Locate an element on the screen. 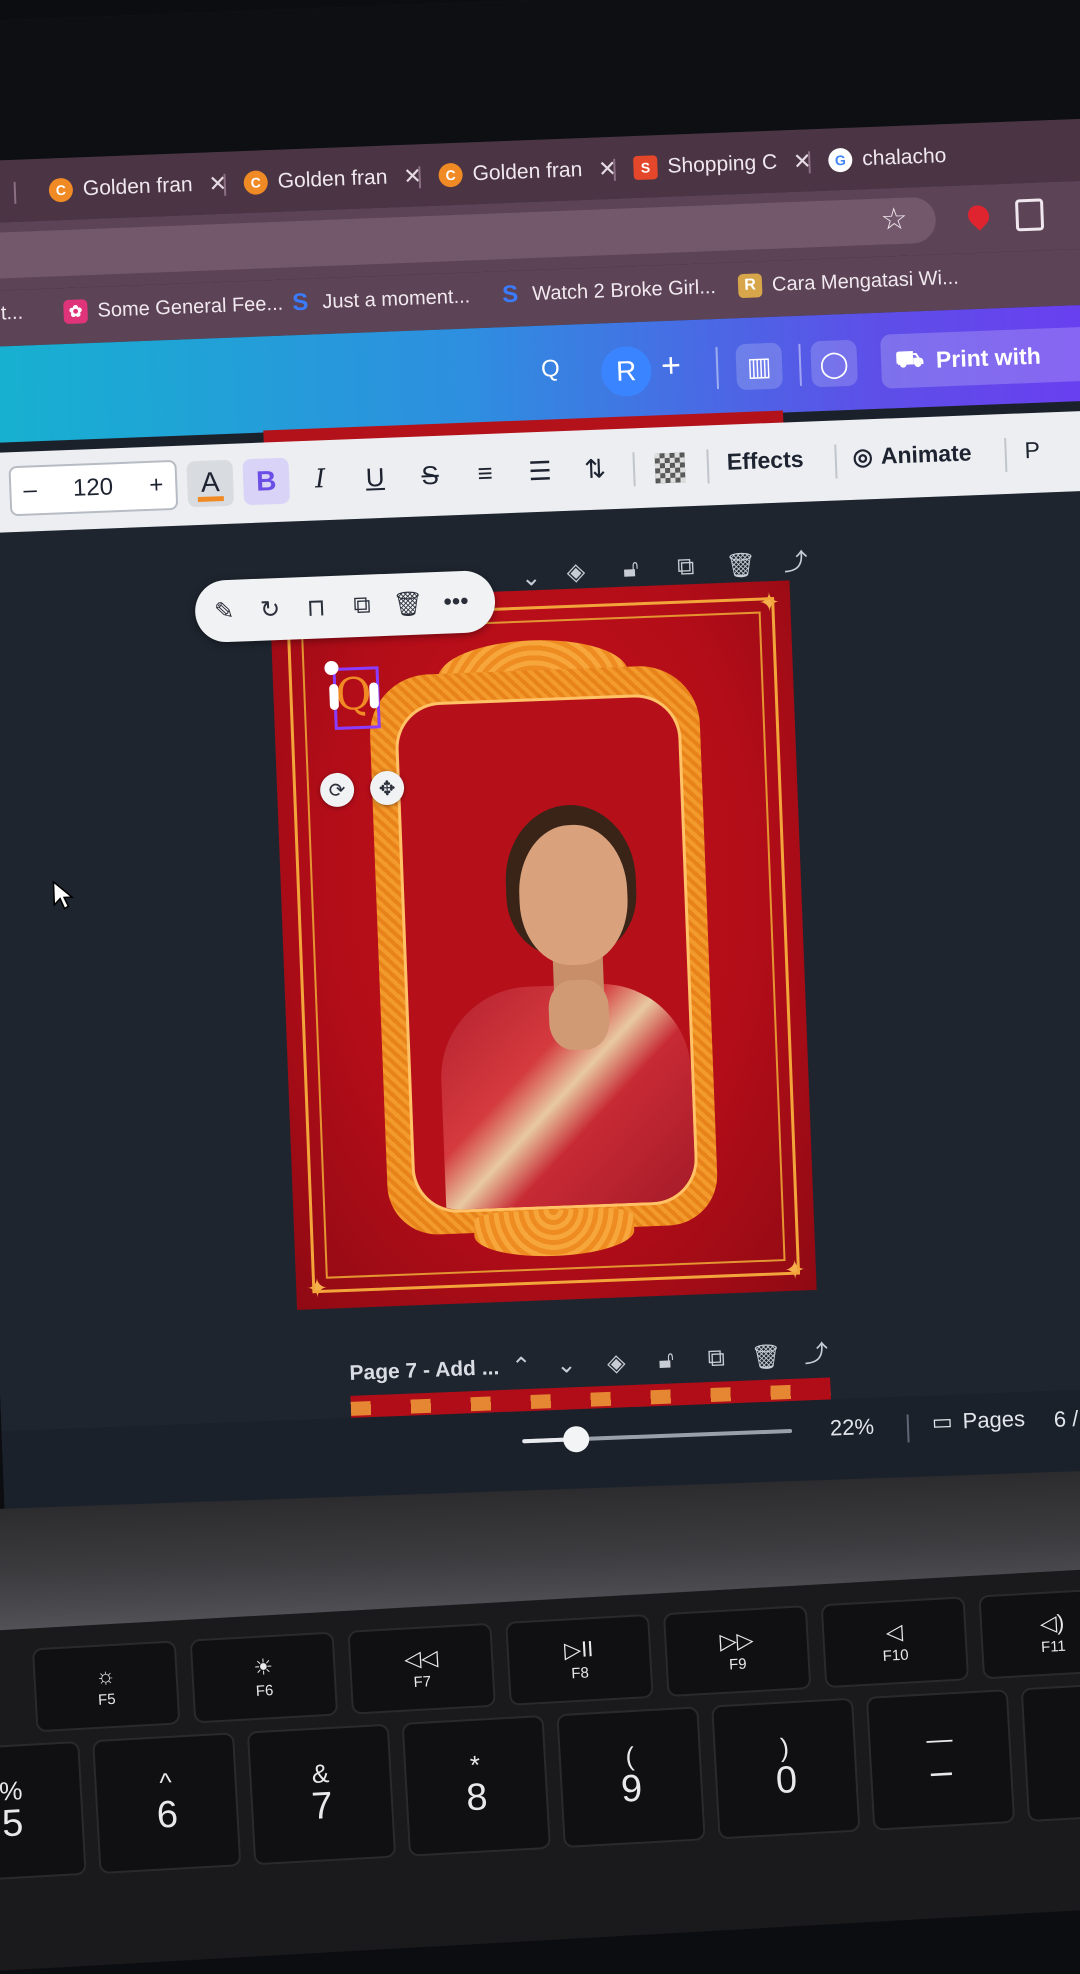 The width and height of the screenshot is (1080, 1974). number-key: ^ 6 is located at coordinates (167, 1803).